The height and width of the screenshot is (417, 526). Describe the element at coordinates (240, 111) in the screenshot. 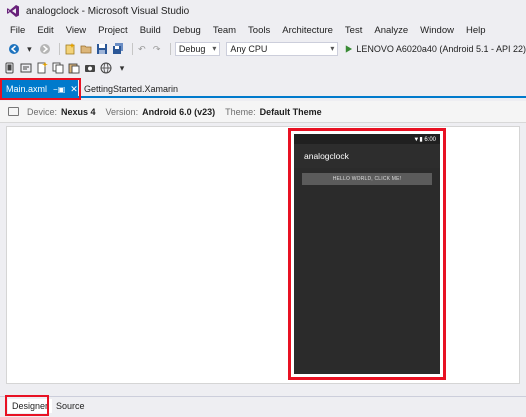

I see `theme-label: Theme:` at that location.